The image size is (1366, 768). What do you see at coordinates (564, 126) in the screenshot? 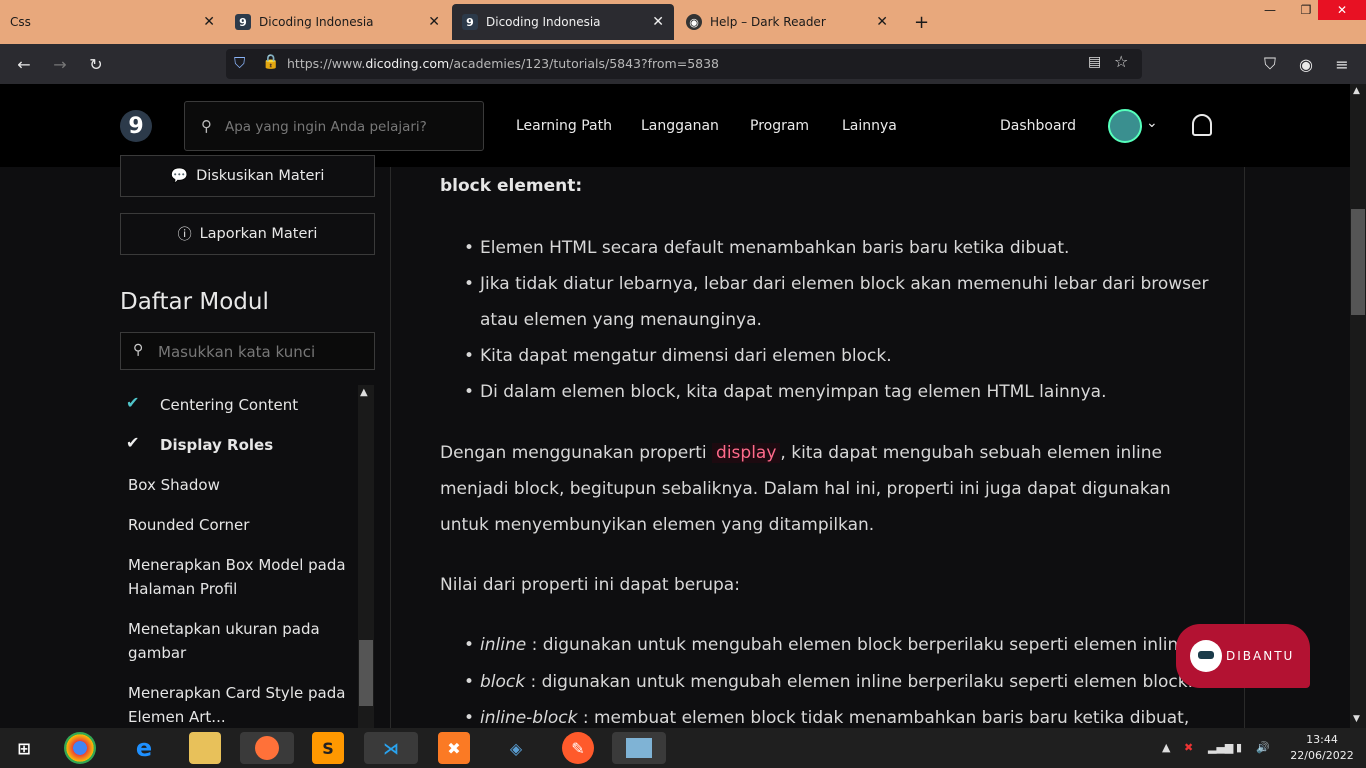
I see `nav-learning-path: Learning Path` at bounding box center [564, 126].